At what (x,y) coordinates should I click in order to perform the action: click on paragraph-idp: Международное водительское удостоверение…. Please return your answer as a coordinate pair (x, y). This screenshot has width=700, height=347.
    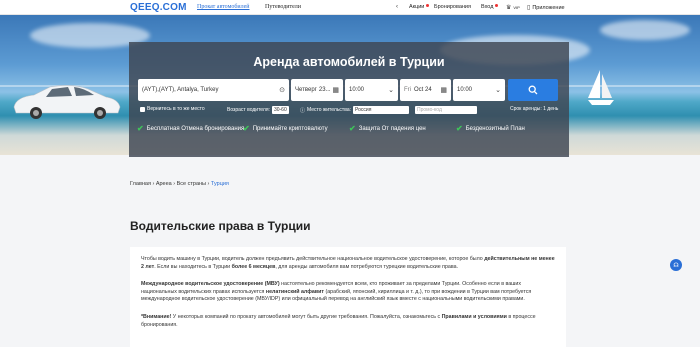
    Looking at the image, I should click on (336, 292).